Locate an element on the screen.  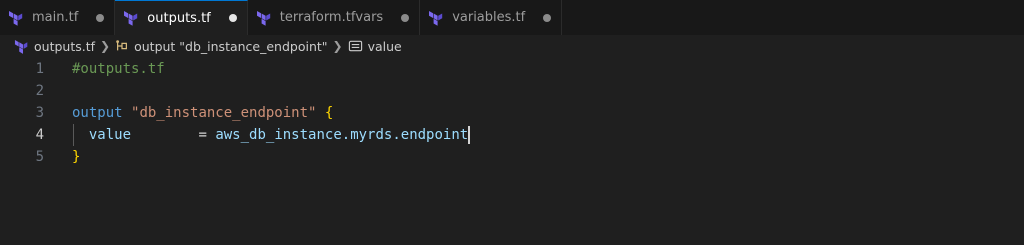
symbol-block-icon is located at coordinates (122, 45).